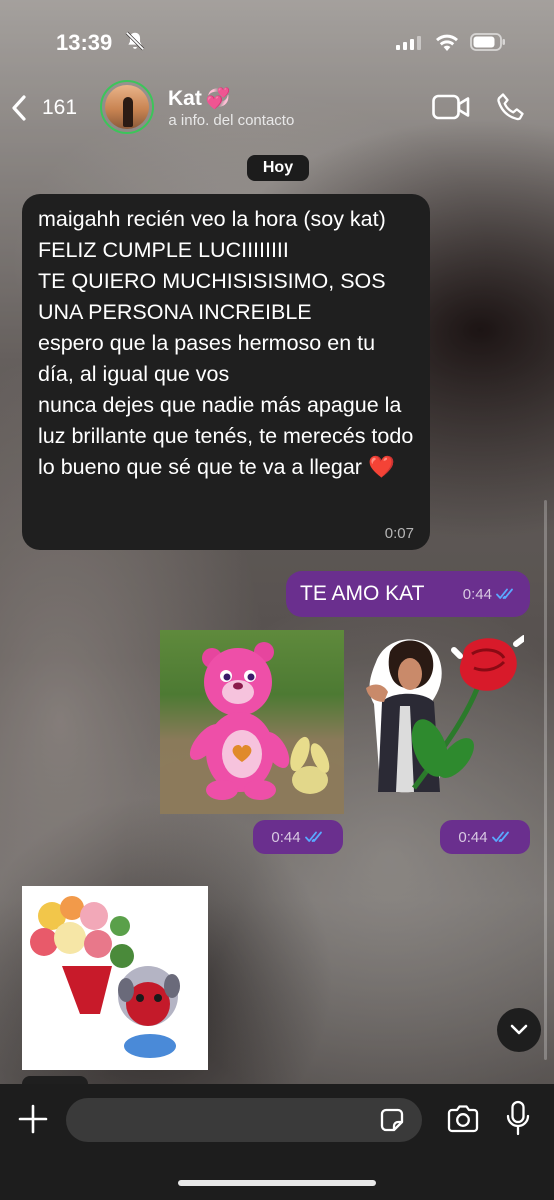 This screenshot has width=554, height=1200. I want to click on phone-call-icon, so click(511, 107).